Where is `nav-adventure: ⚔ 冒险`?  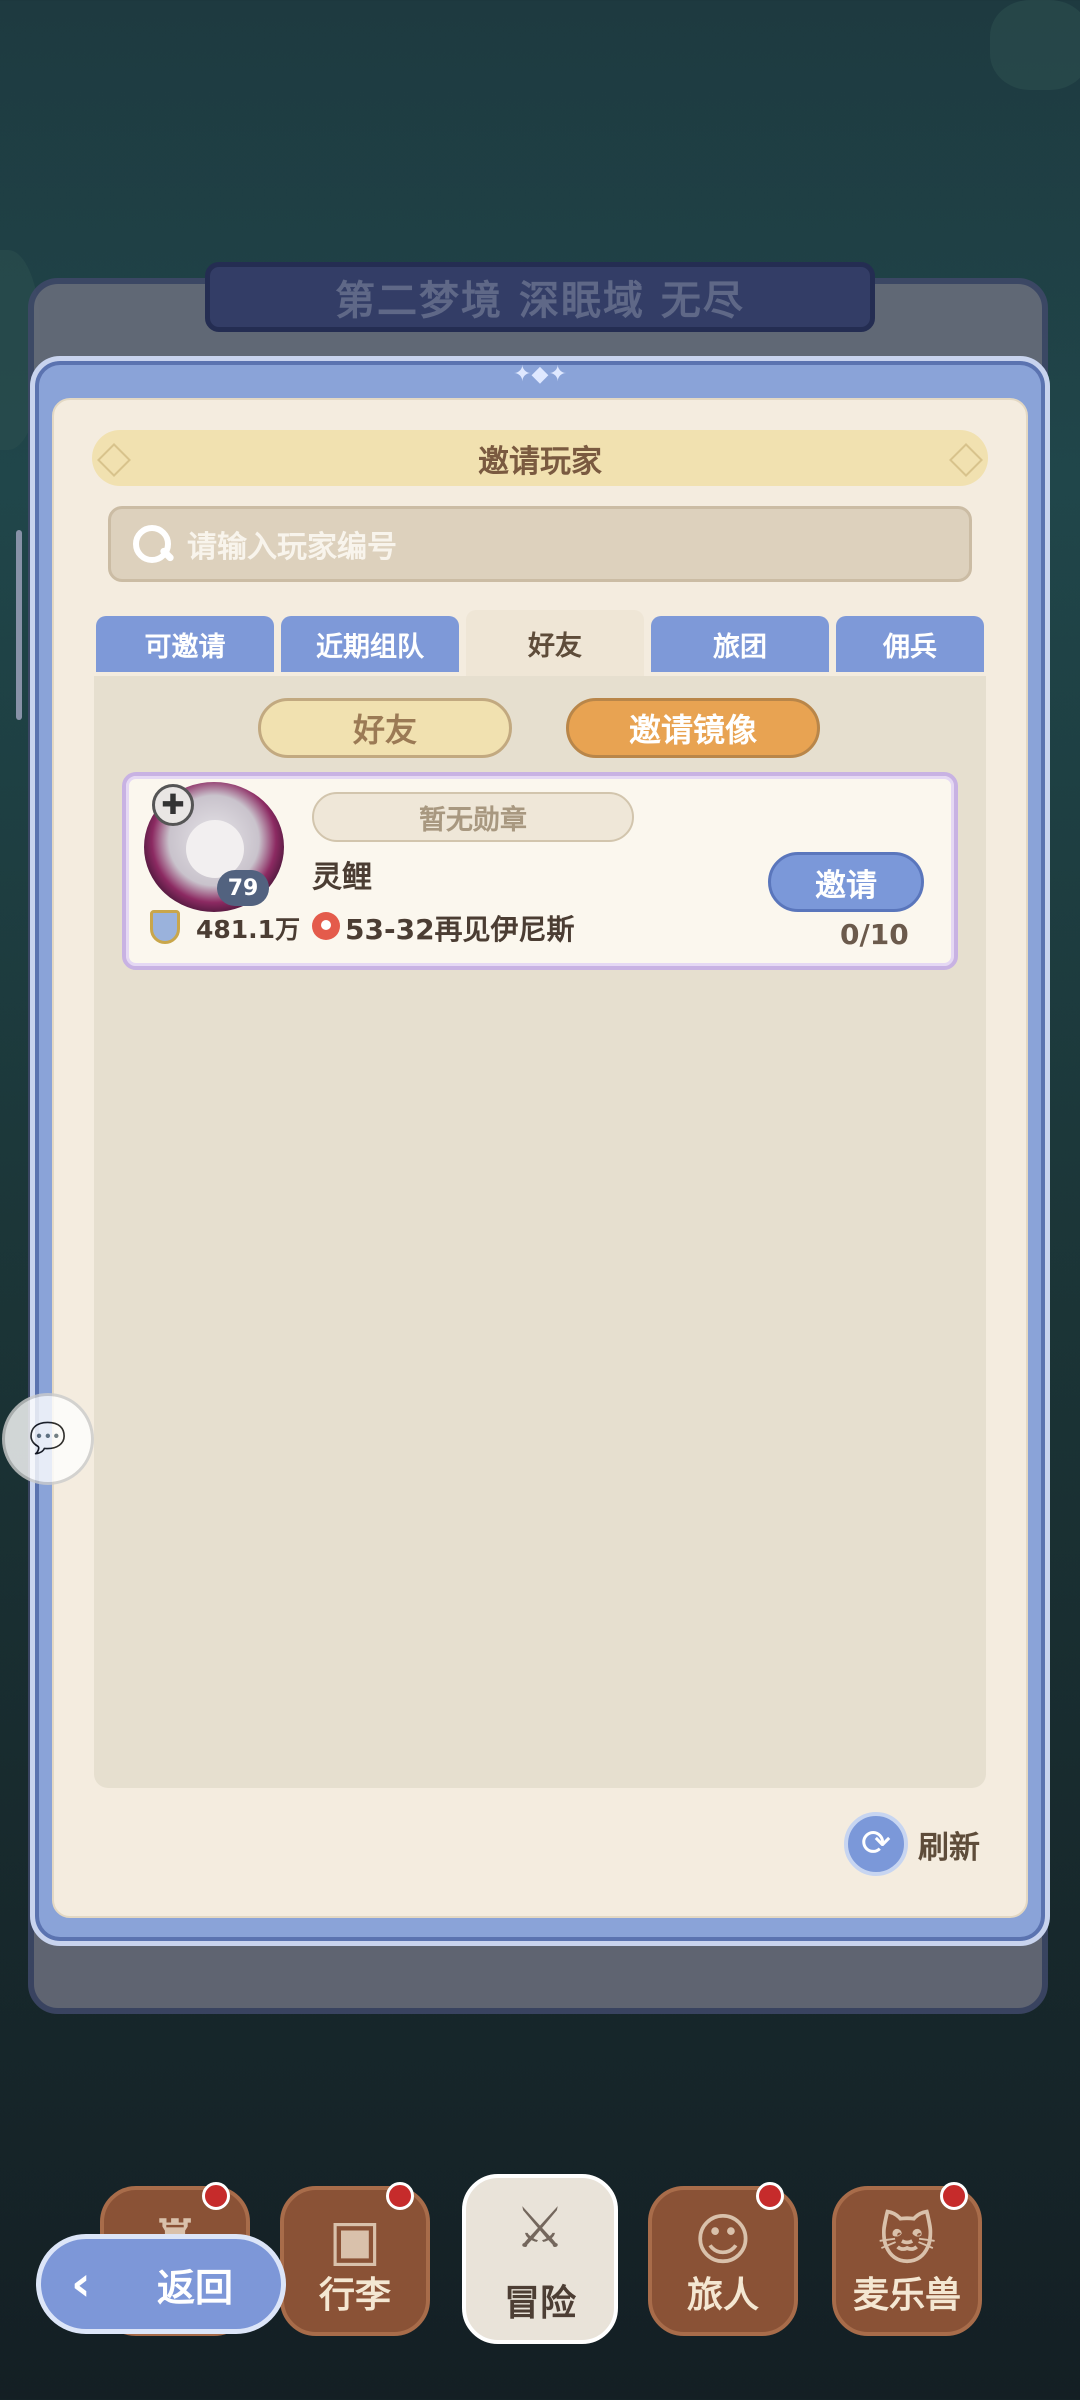
nav-adventure: ⚔ 冒险 is located at coordinates (540, 2259).